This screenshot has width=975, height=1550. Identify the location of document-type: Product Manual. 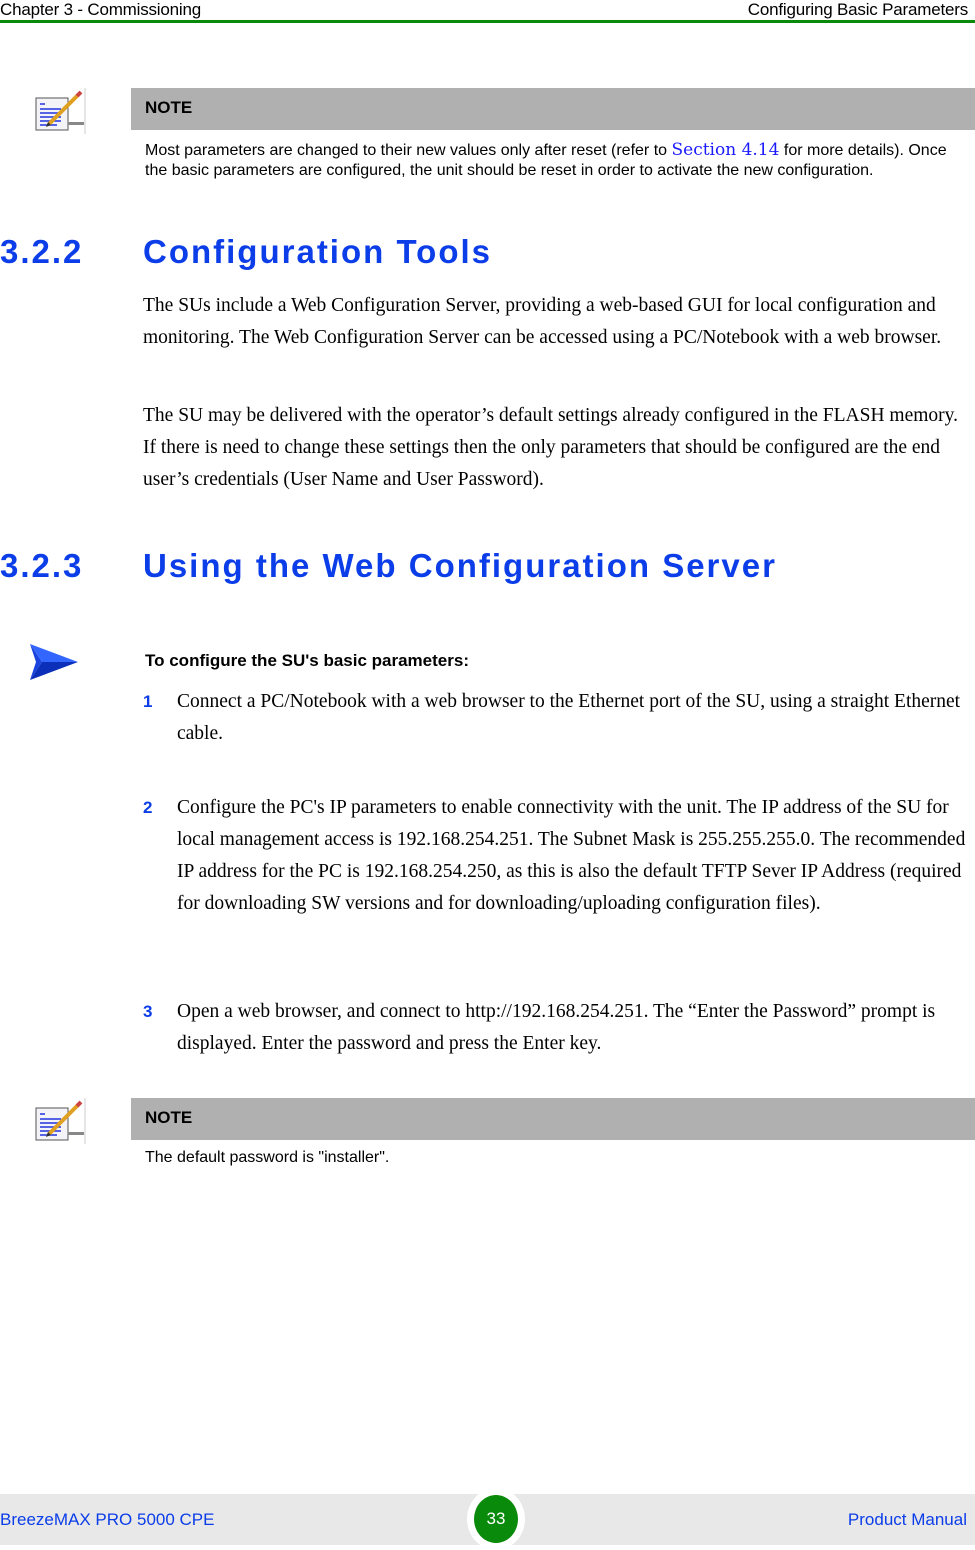
(907, 1519).